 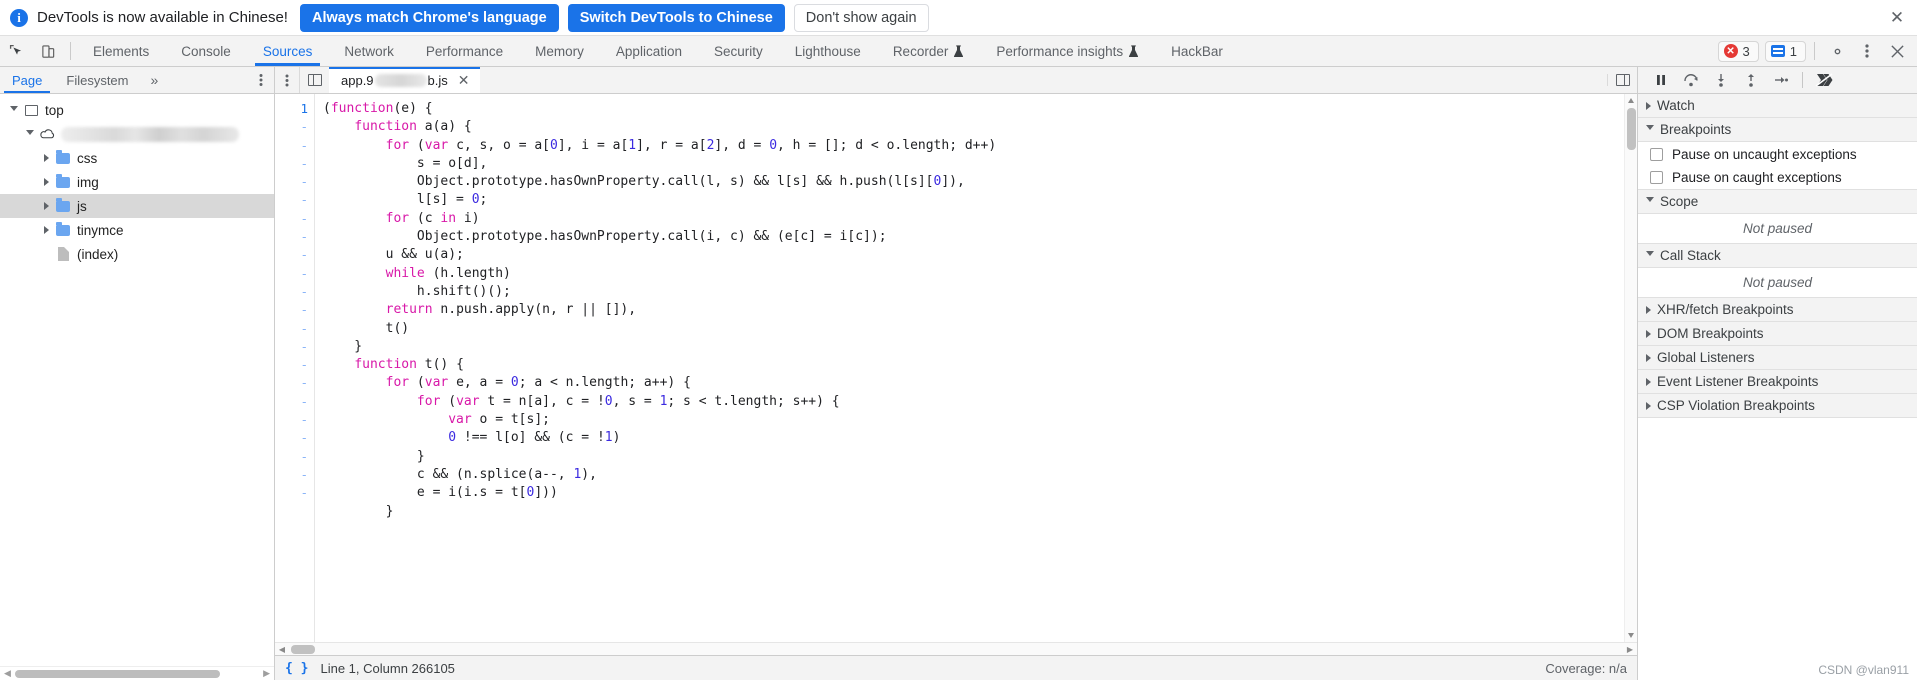 I want to click on toolbar-right-controls: ✕ 3 1, so click(x=1817, y=51).